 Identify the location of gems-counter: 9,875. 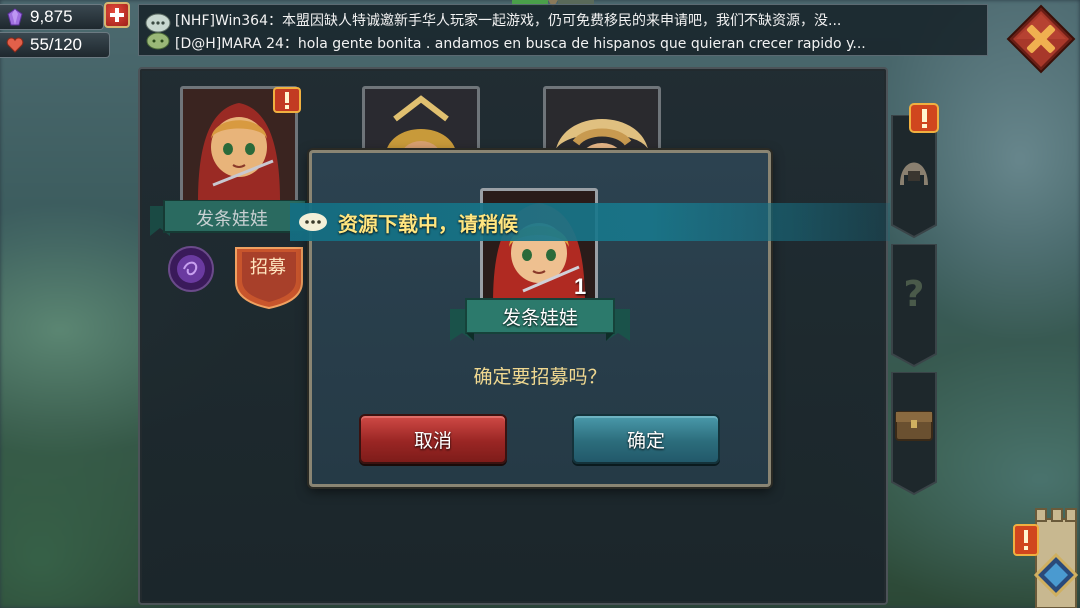
(52, 17).